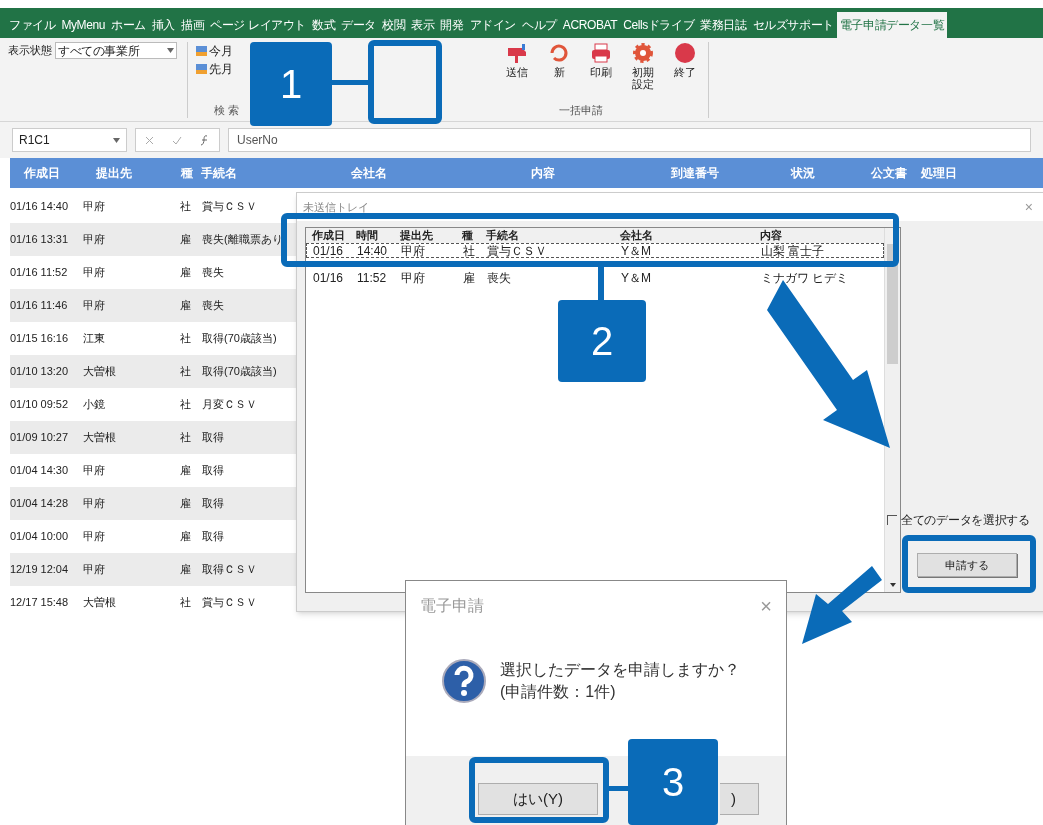 The width and height of the screenshot is (1043, 825). What do you see at coordinates (258, 25) in the screenshot?
I see `ribbon-tab: ページ レイアウト` at bounding box center [258, 25].